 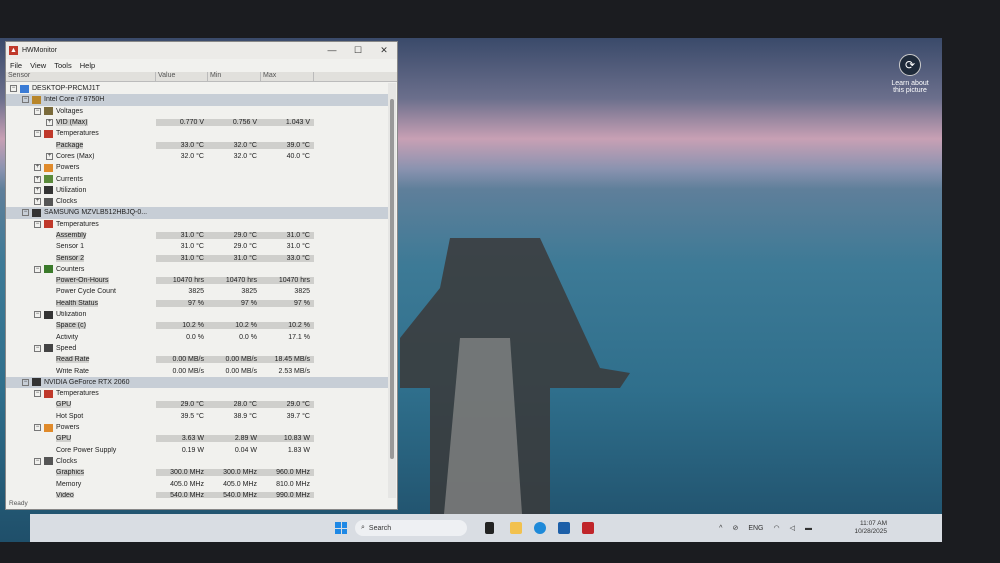 What do you see at coordinates (808, 528) in the screenshot?
I see `battery-icon: ▬` at bounding box center [808, 528].